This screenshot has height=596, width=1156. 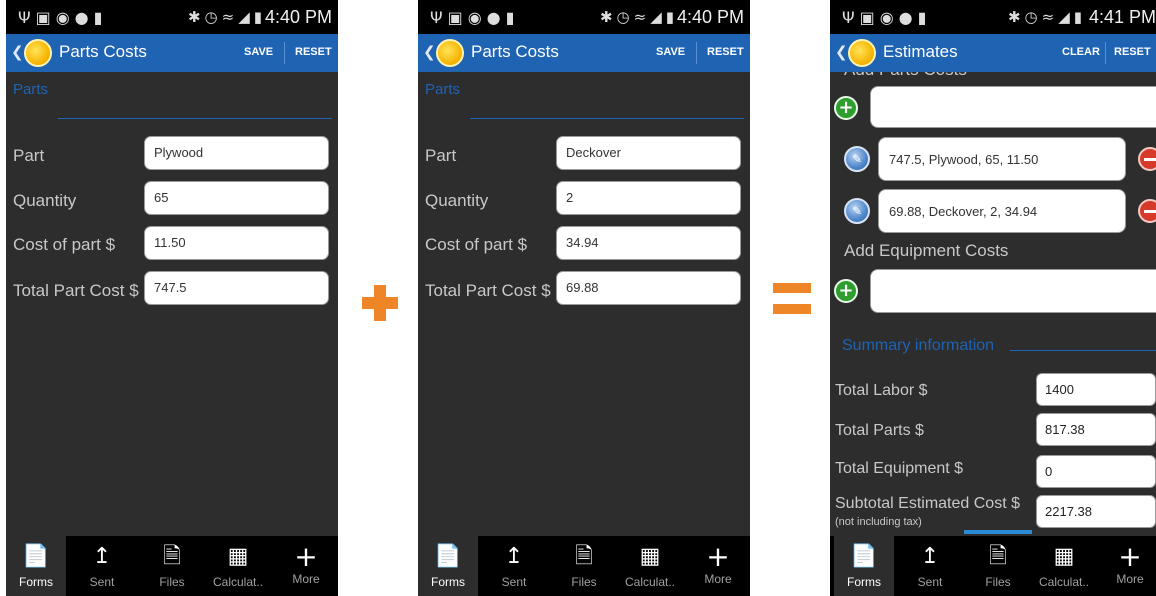 What do you see at coordinates (648, 288) in the screenshot?
I see `total-part-cost-input: 69.88` at bounding box center [648, 288].